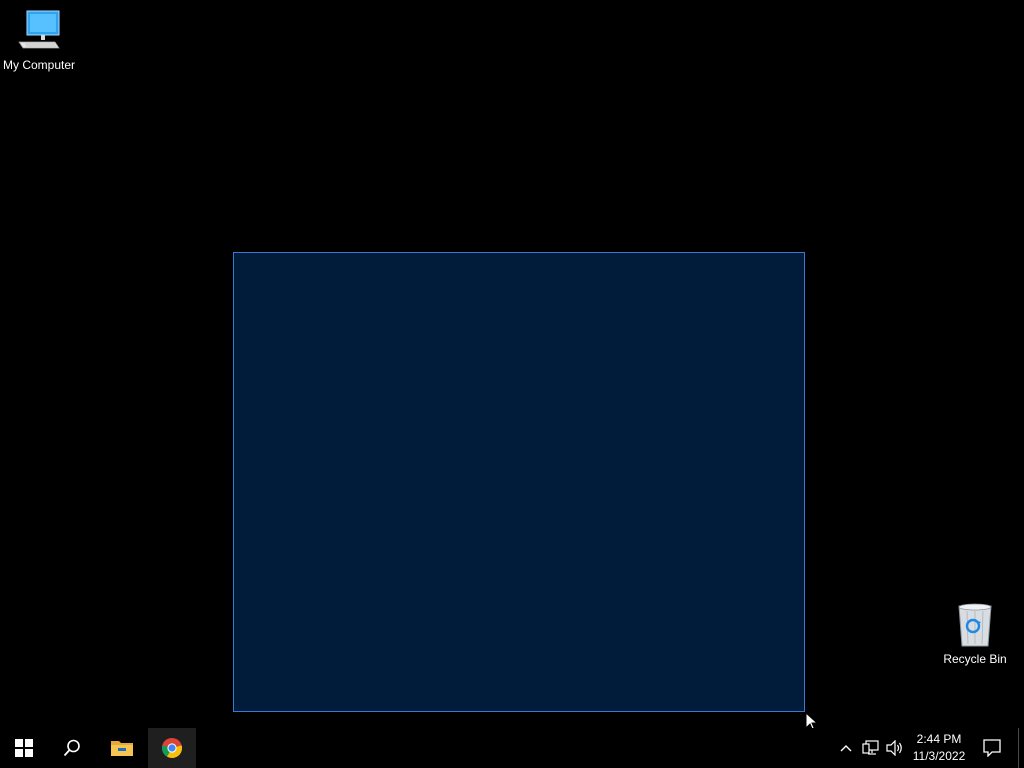 Image resolution: width=1024 pixels, height=768 pixels. I want to click on show-hidden-icons-button, so click(846, 748).